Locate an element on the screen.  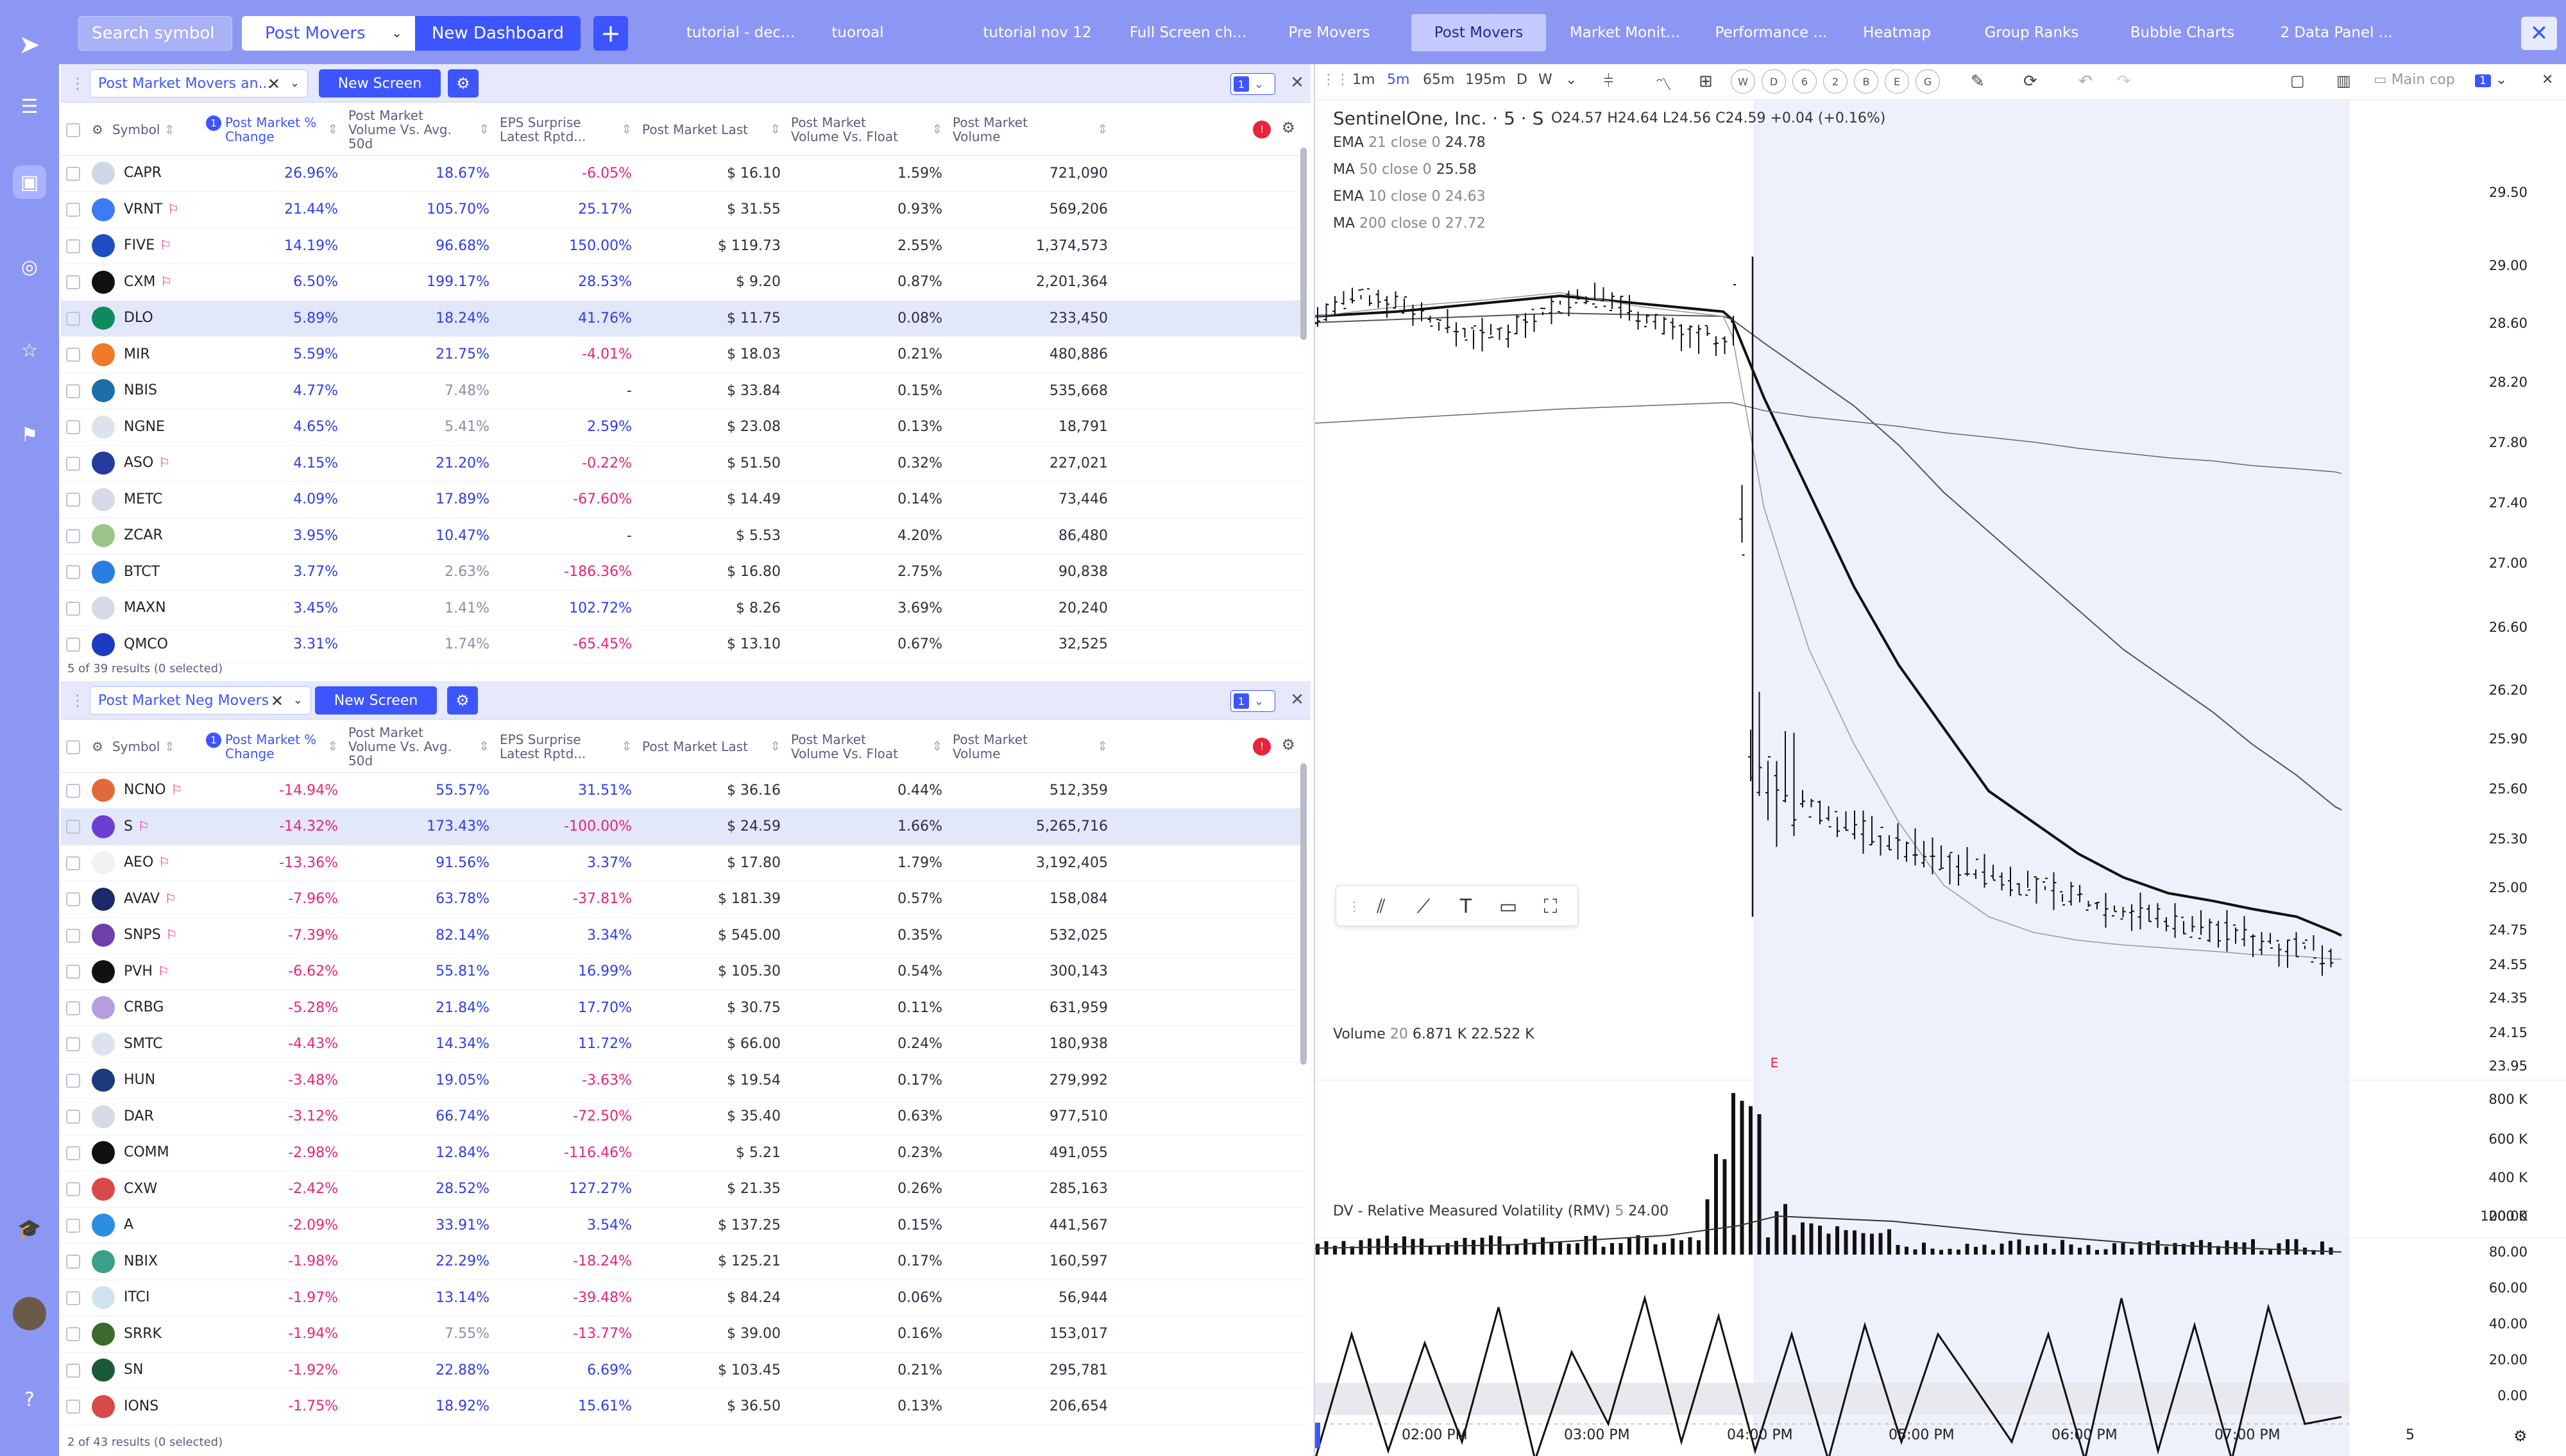
tab-bubble-charts: Bubble Charts is located at coordinates (2182, 32).